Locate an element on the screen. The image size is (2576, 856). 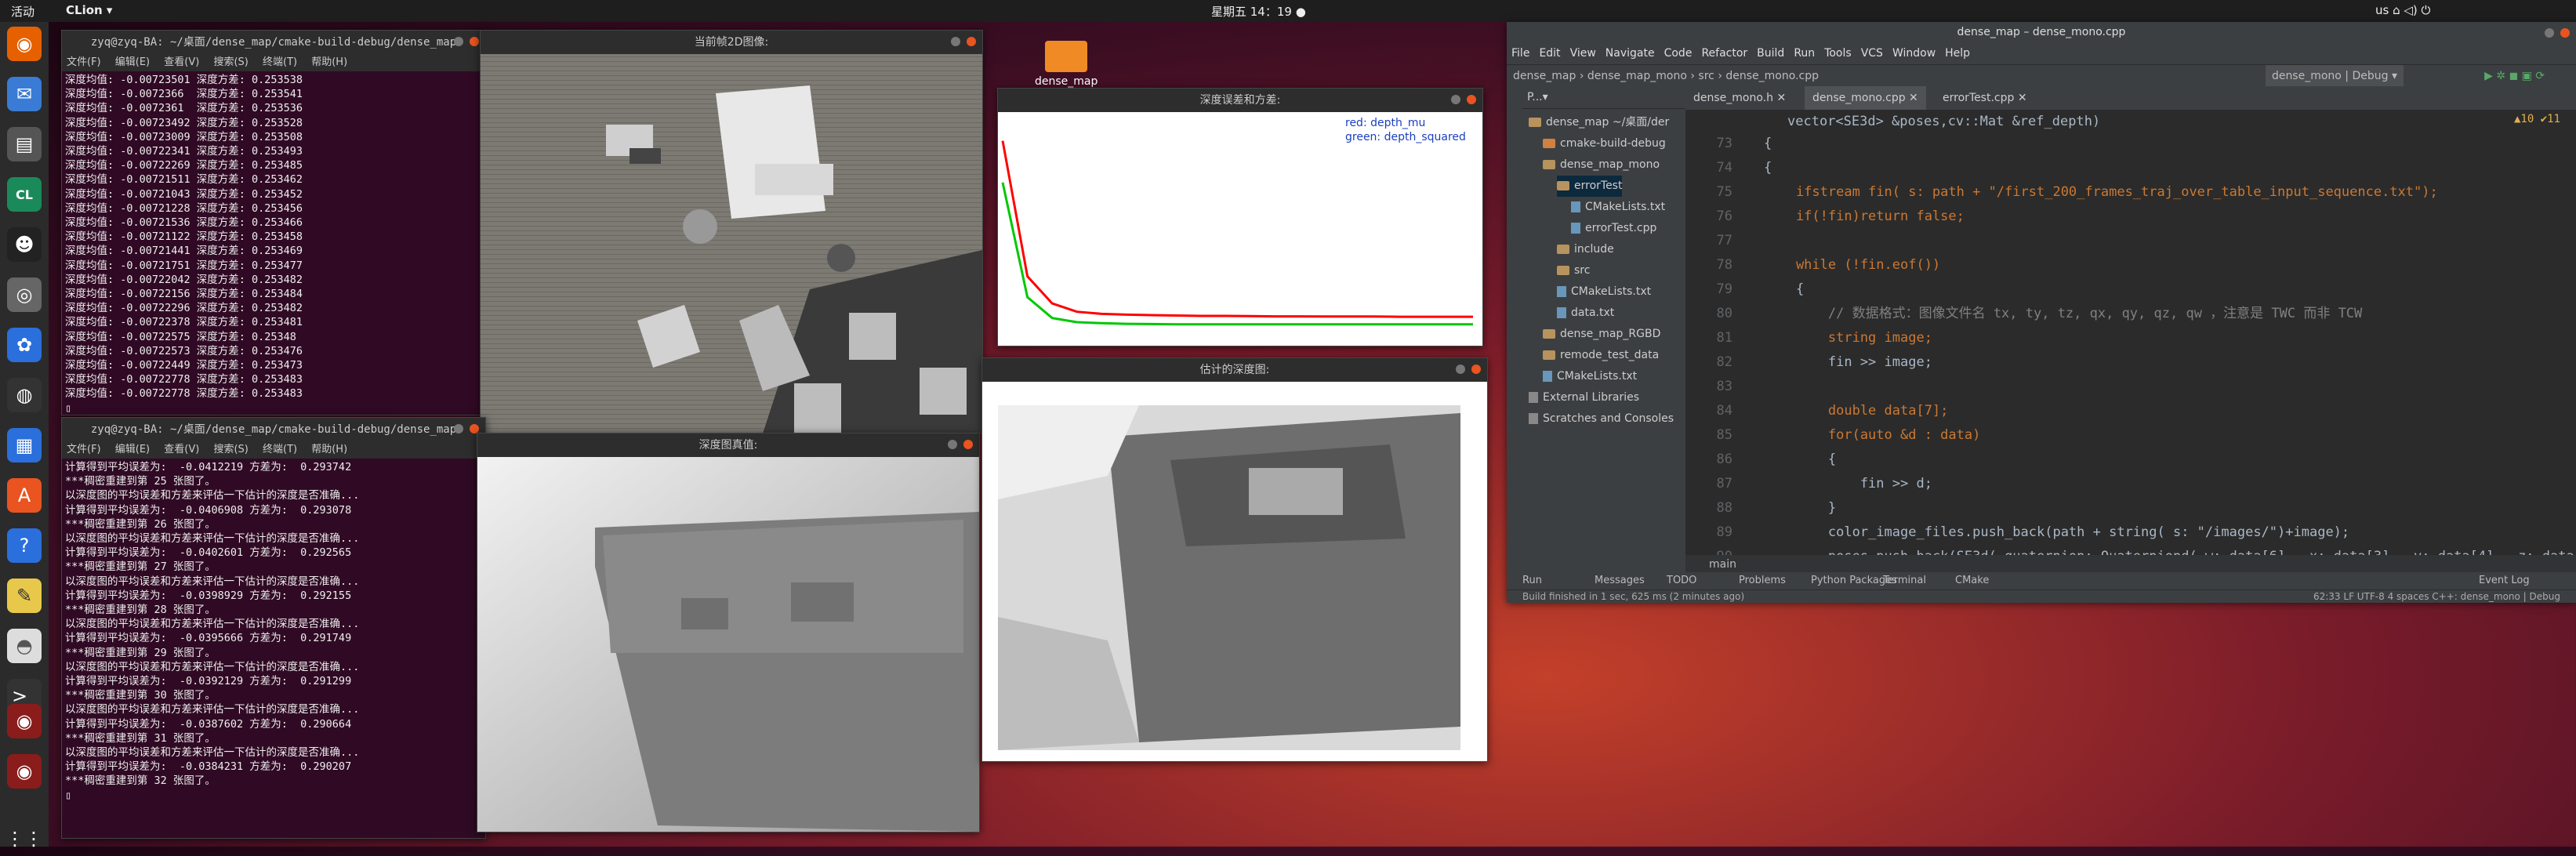
bottom-tab: Messages is located at coordinates (1620, 580).